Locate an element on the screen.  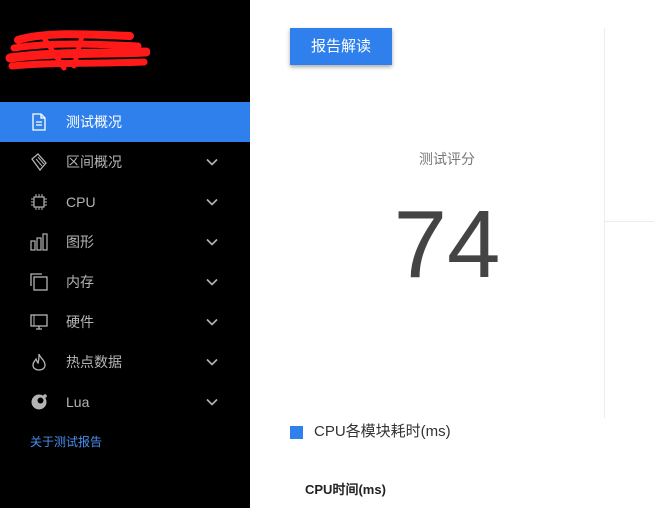
section-marker is located at coordinates (296, 432).